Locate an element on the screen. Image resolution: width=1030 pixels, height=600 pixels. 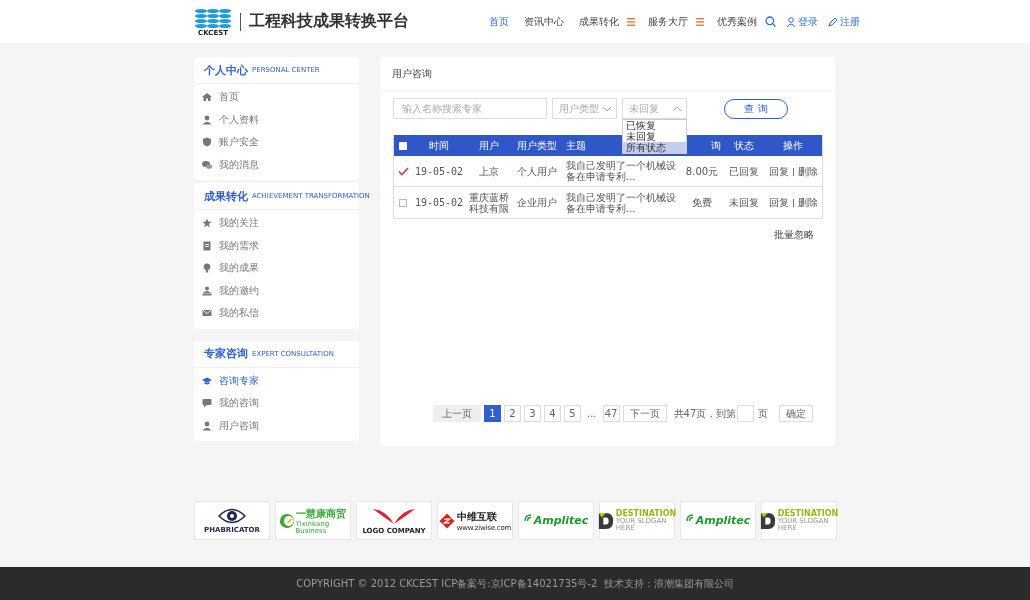
copyright-text: COPYRIGHT © 2012 CKCEST ICP备案号:京ICP备14021735号-2 技术支持：浪潮集团有限公司 is located at coordinates (515, 583).